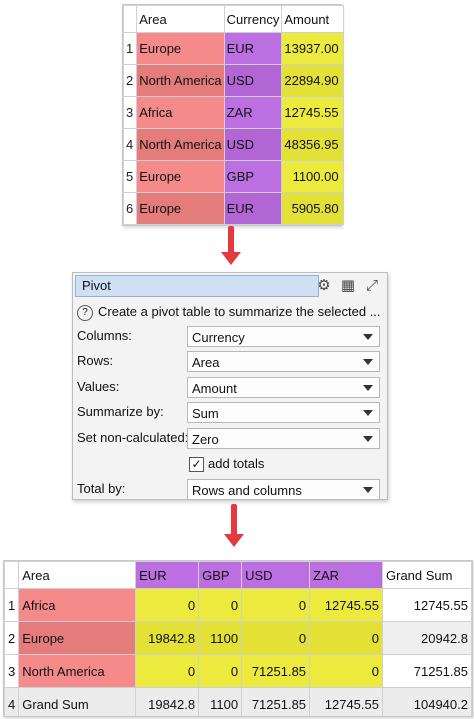 The height and width of the screenshot is (719, 474). Describe the element at coordinates (312, 48) in the screenshot. I see `amount-cell: 13937.00` at that location.